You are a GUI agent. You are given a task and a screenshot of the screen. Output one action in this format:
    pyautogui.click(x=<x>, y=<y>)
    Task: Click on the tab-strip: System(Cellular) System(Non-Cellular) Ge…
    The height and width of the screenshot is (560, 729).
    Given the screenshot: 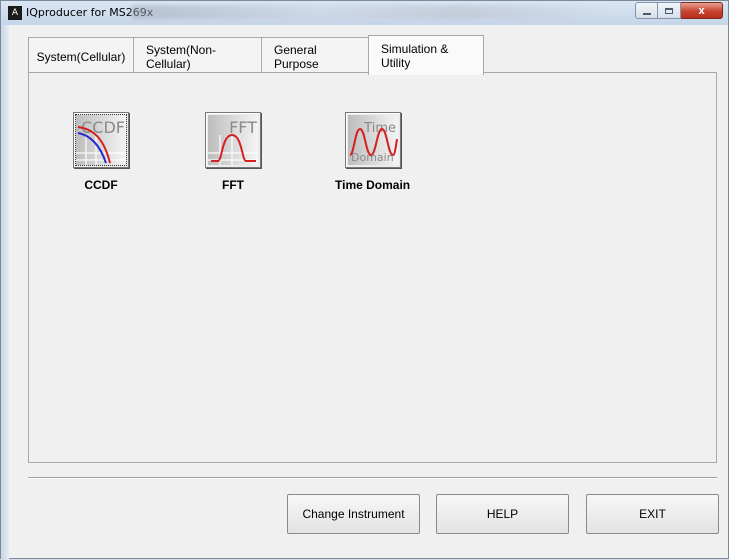 What is the action you would take?
    pyautogui.click(x=256, y=55)
    